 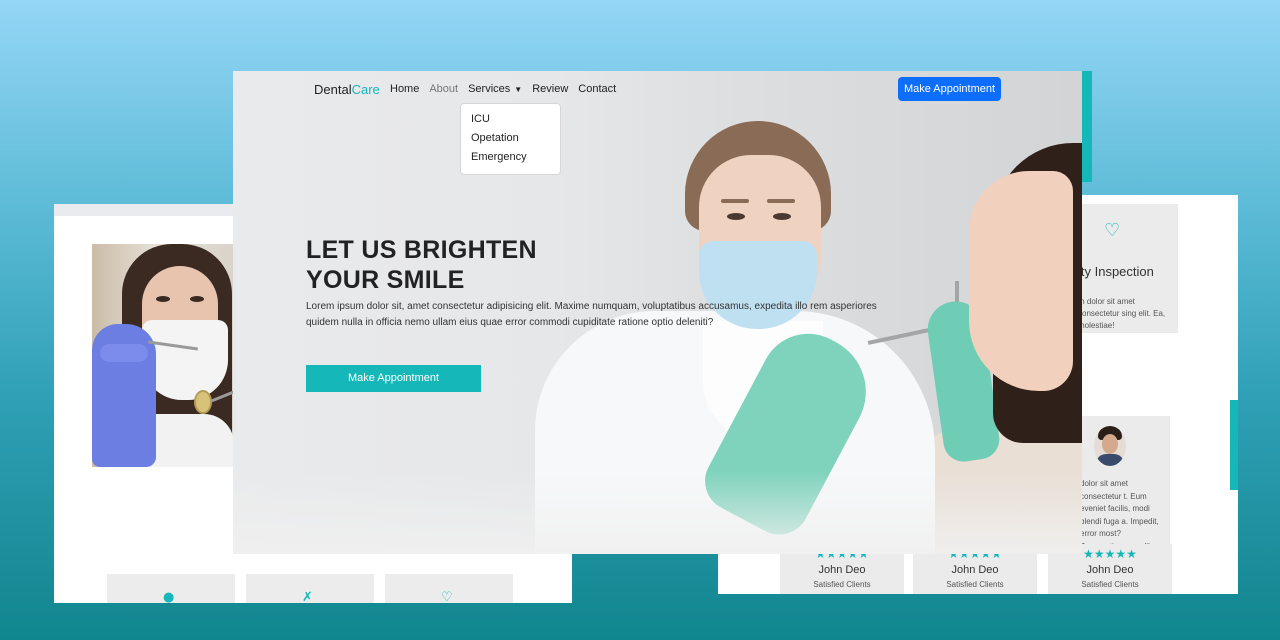 I want to click on hero-title-line2: YOUR SMILE, so click(x=385, y=280).